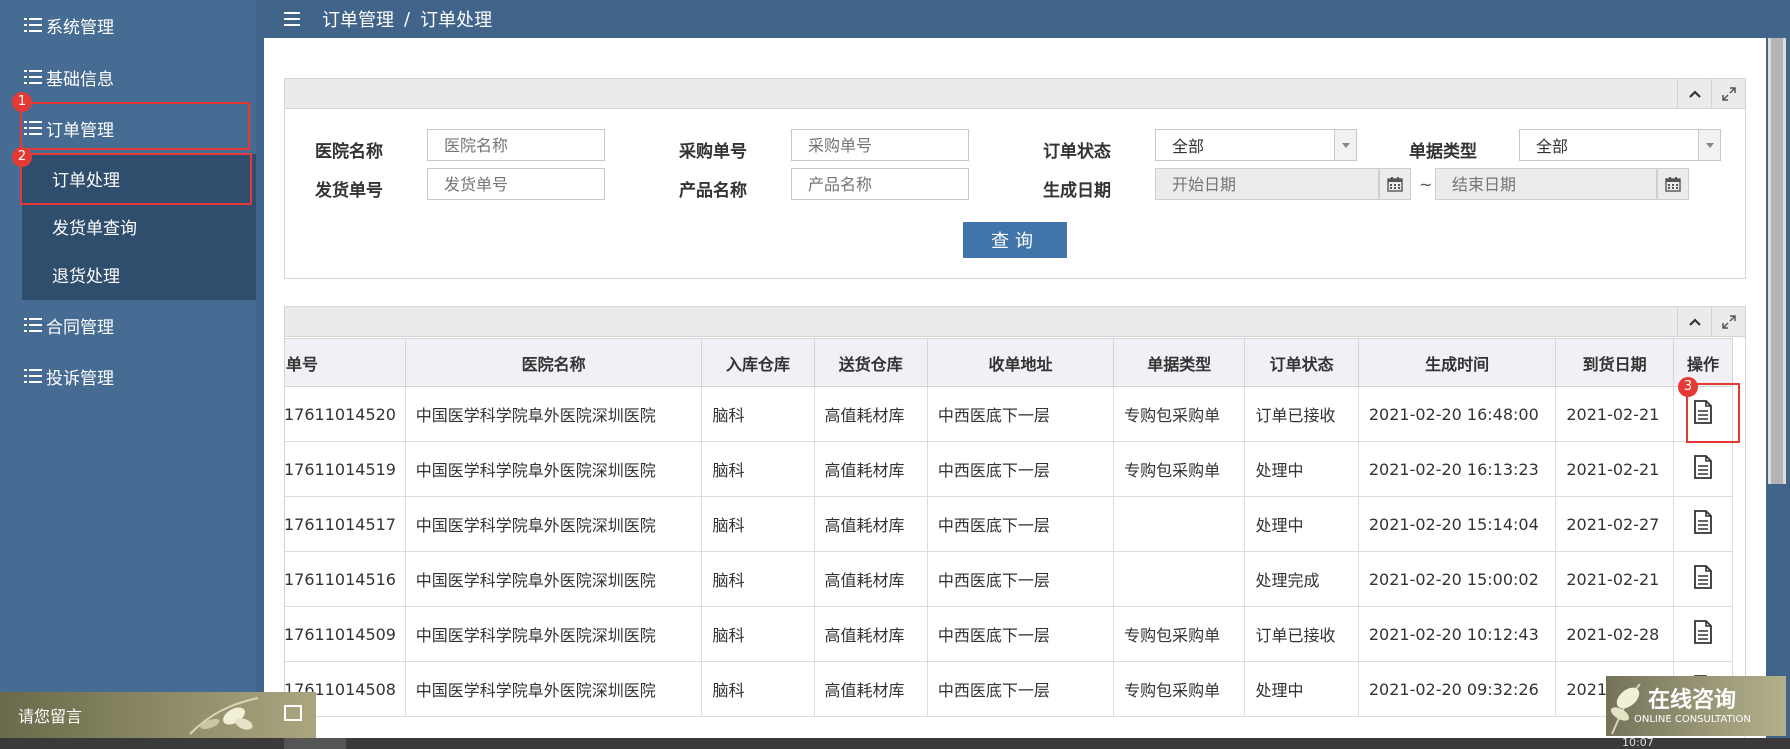 Image resolution: width=1790 pixels, height=749 pixels. What do you see at coordinates (293, 713) in the screenshot?
I see `minimize-icon` at bounding box center [293, 713].